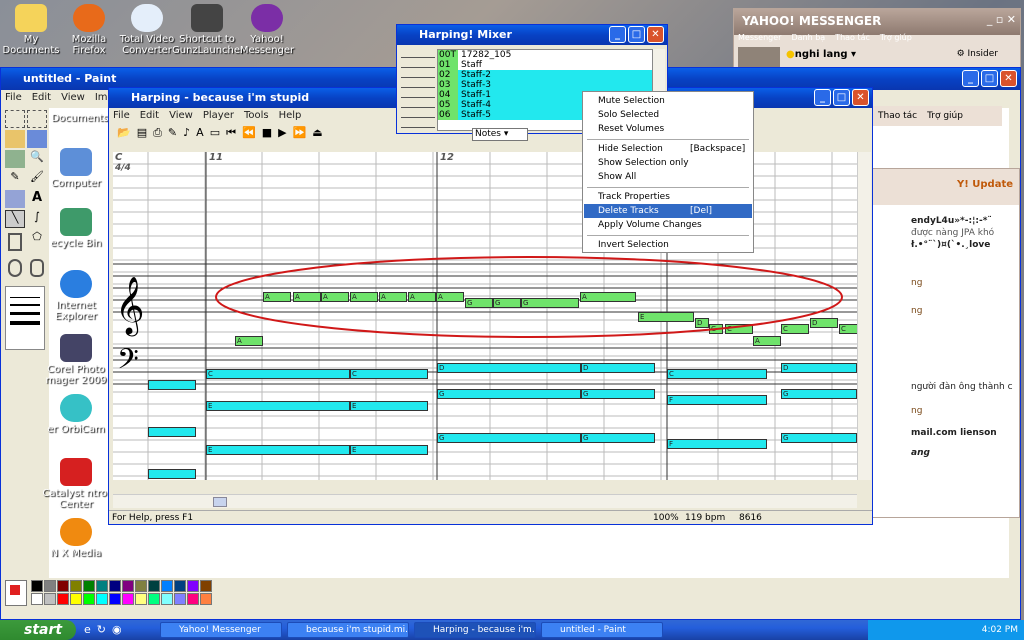 This screenshot has width=1024, height=640. I want to click on chat-menu-help: Trợ giúp, so click(945, 116).